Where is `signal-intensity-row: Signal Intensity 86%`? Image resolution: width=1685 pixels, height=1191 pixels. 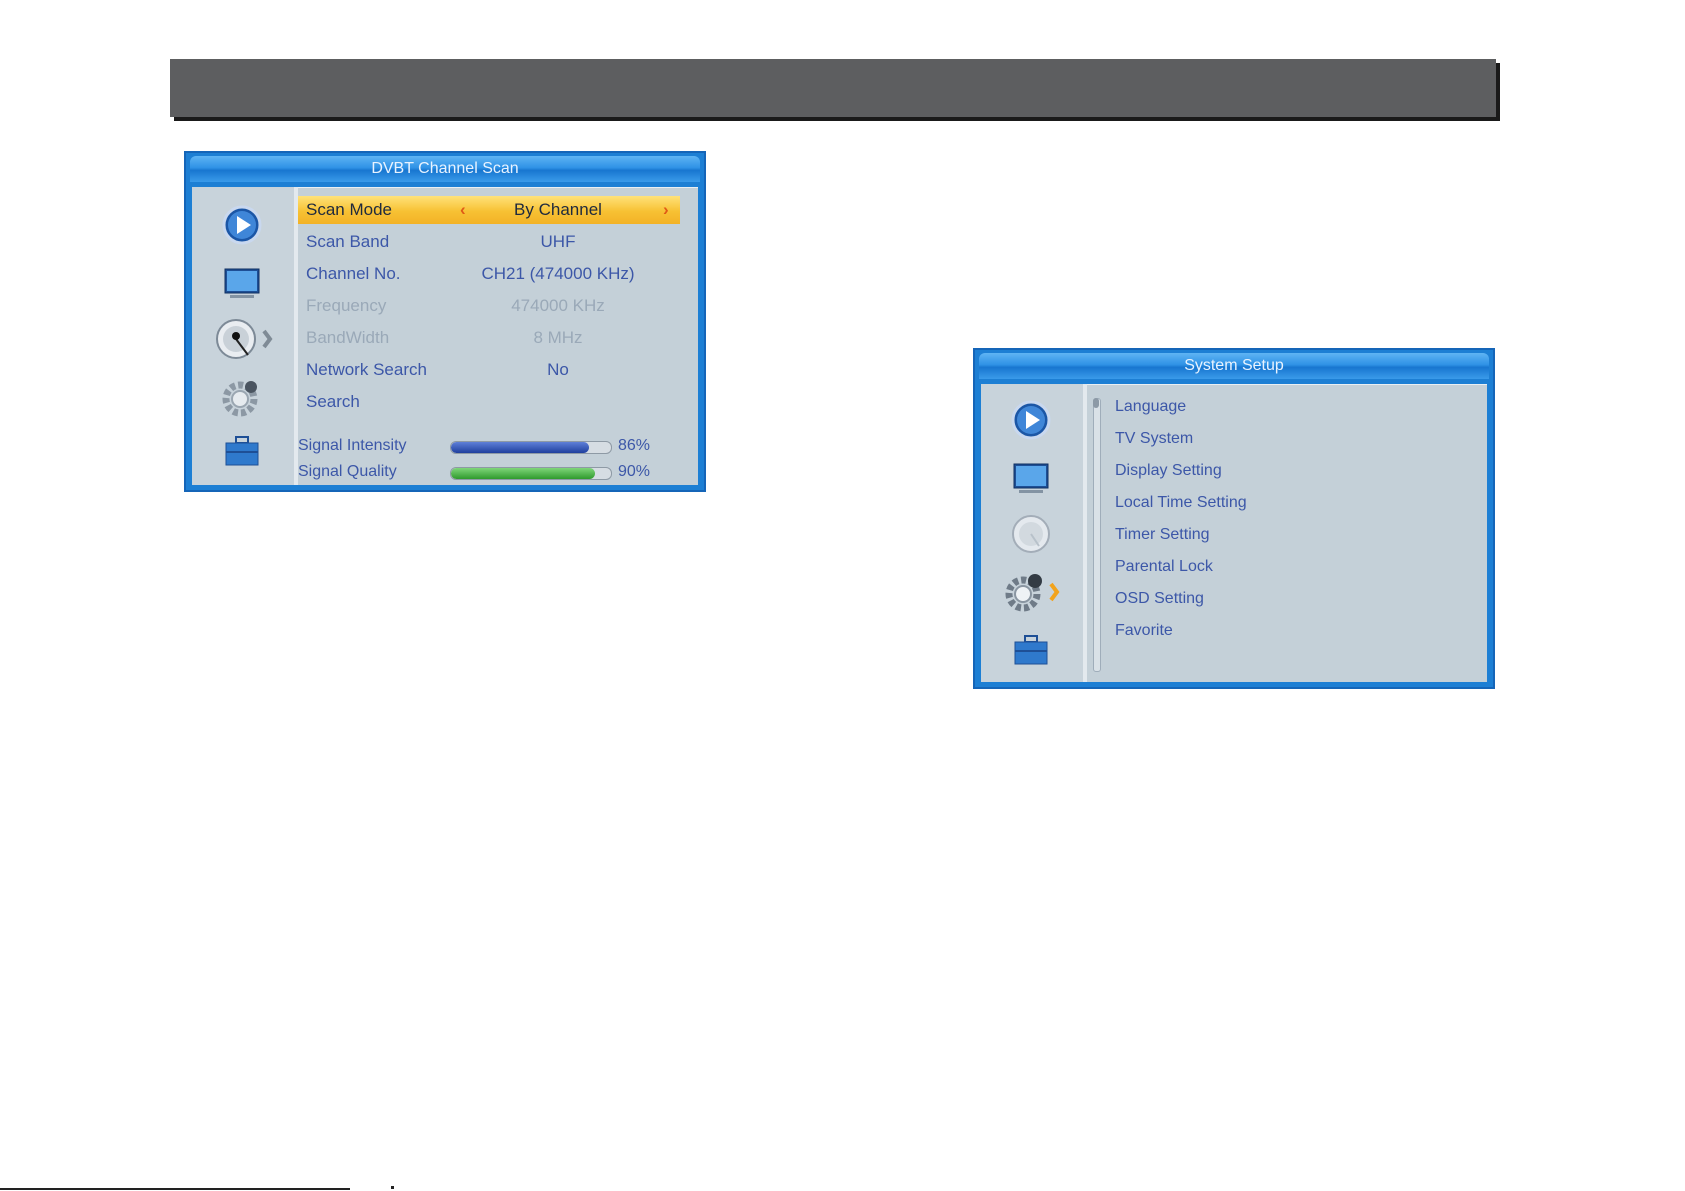
signal-intensity-row: Signal Intensity 86% is located at coordinates (498, 446).